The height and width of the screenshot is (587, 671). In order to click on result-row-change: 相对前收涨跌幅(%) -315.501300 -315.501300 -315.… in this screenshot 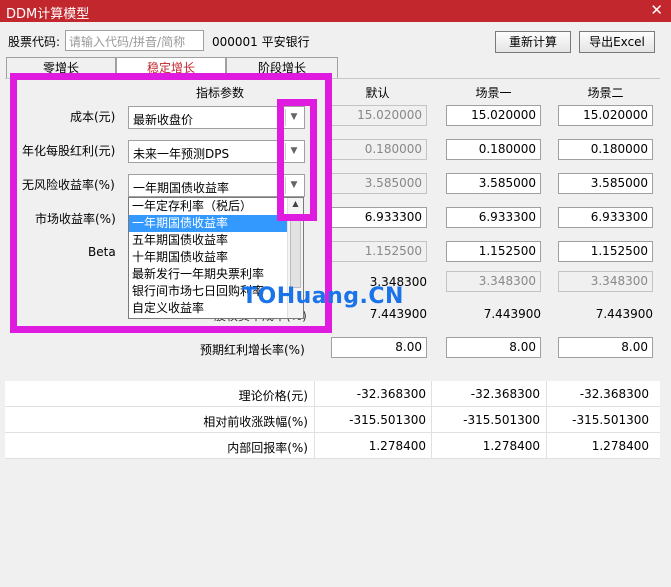, I will do `click(332, 420)`.